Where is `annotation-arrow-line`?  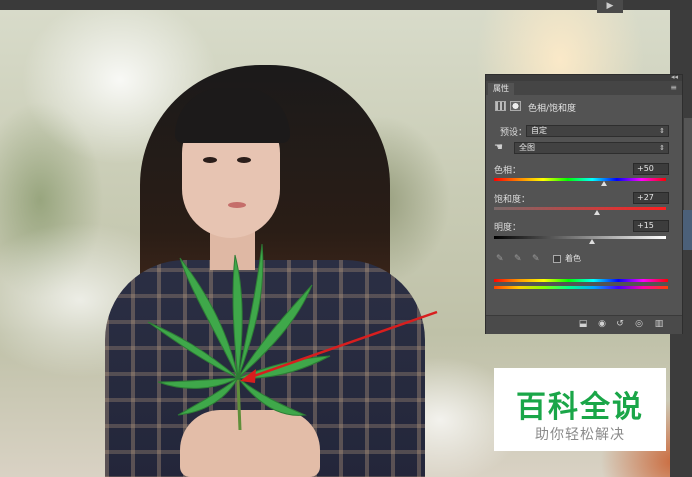
annotation-arrow-line is located at coordinates (342, 345).